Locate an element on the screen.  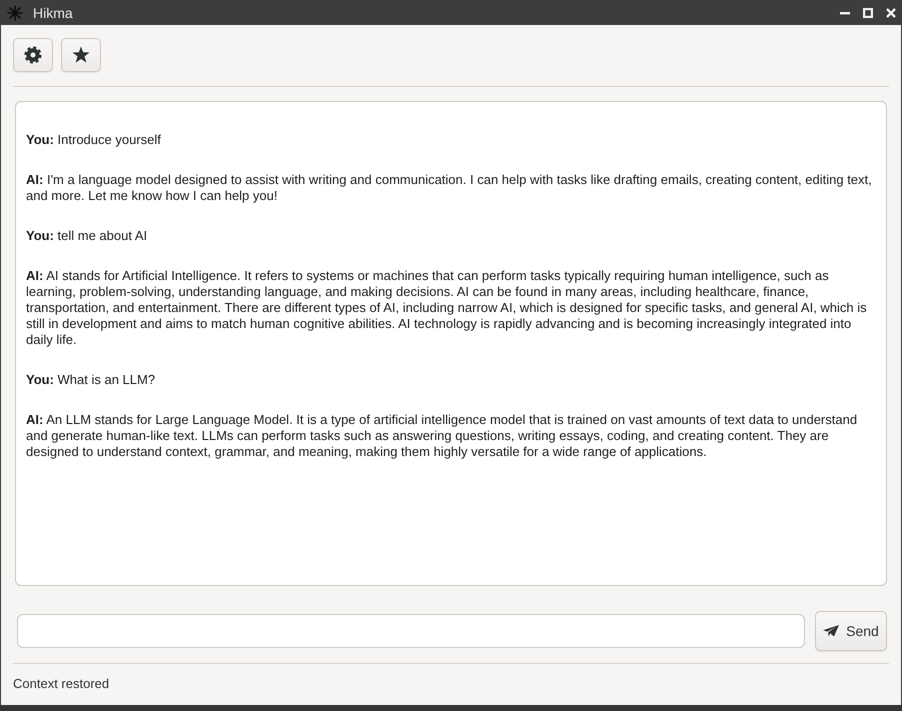
chat-message: You: tell me about AI is located at coordinates (87, 236).